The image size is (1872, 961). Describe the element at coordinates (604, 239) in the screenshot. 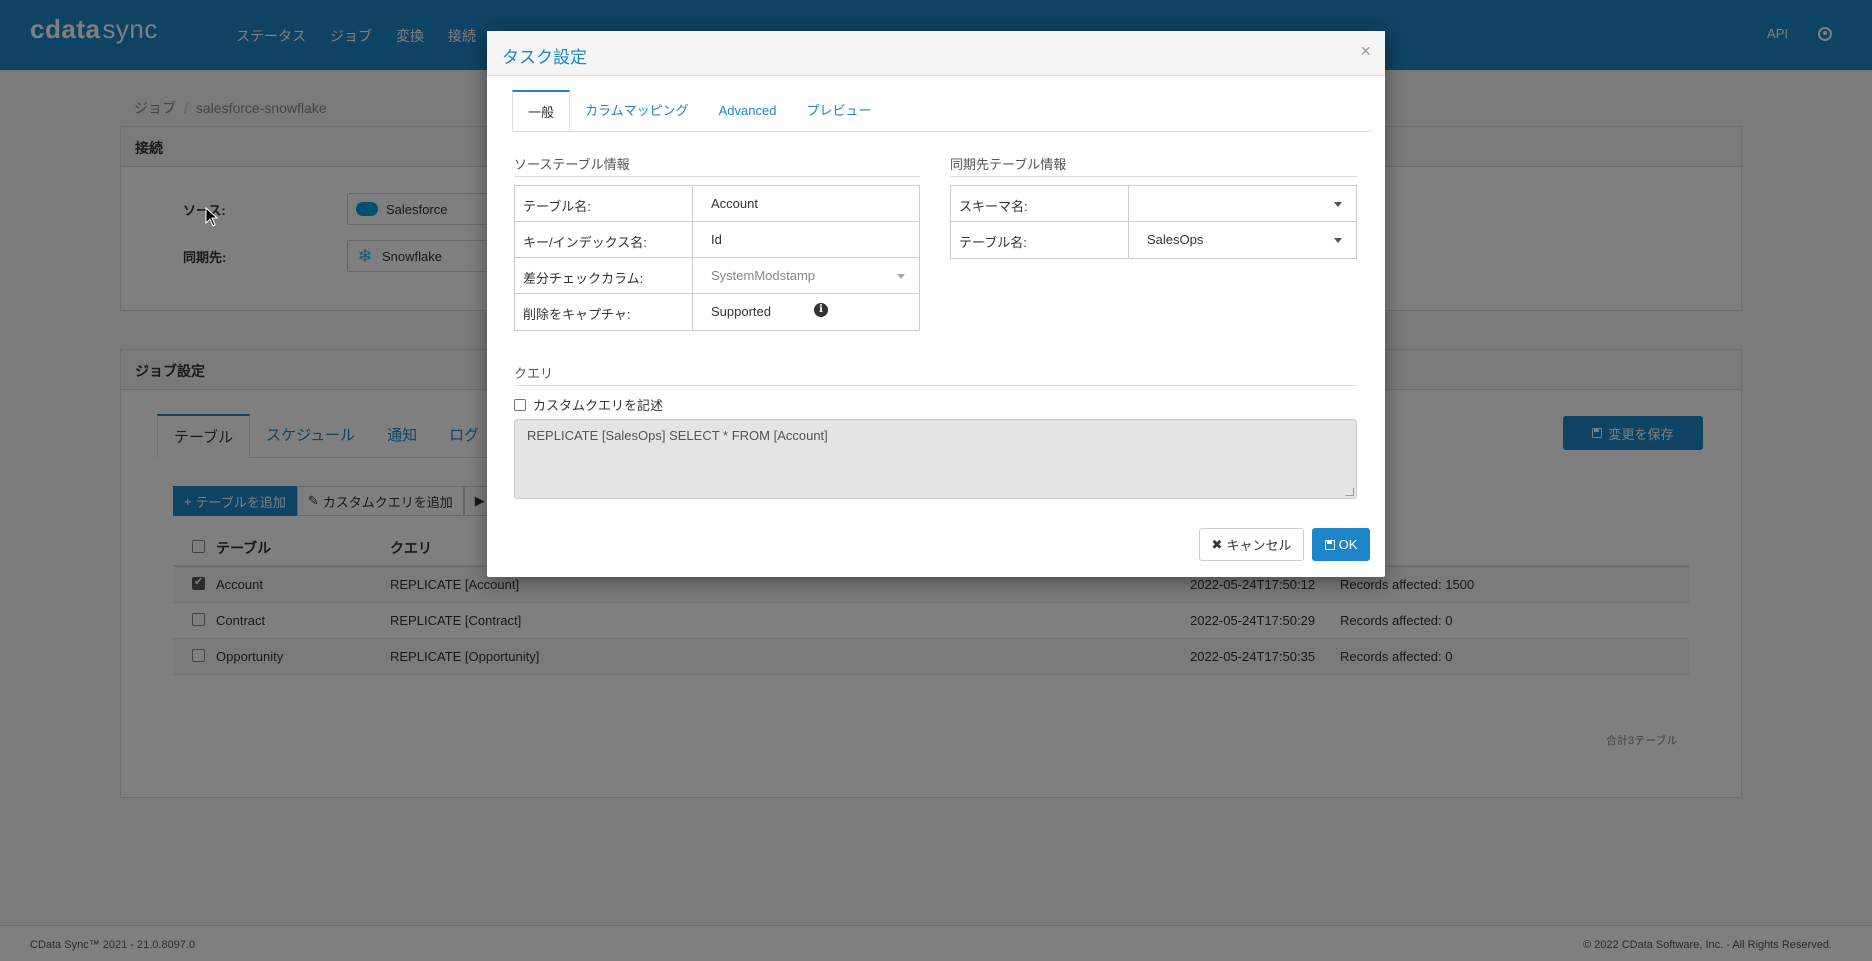

I see `key-label: キー/インデックス名:` at that location.